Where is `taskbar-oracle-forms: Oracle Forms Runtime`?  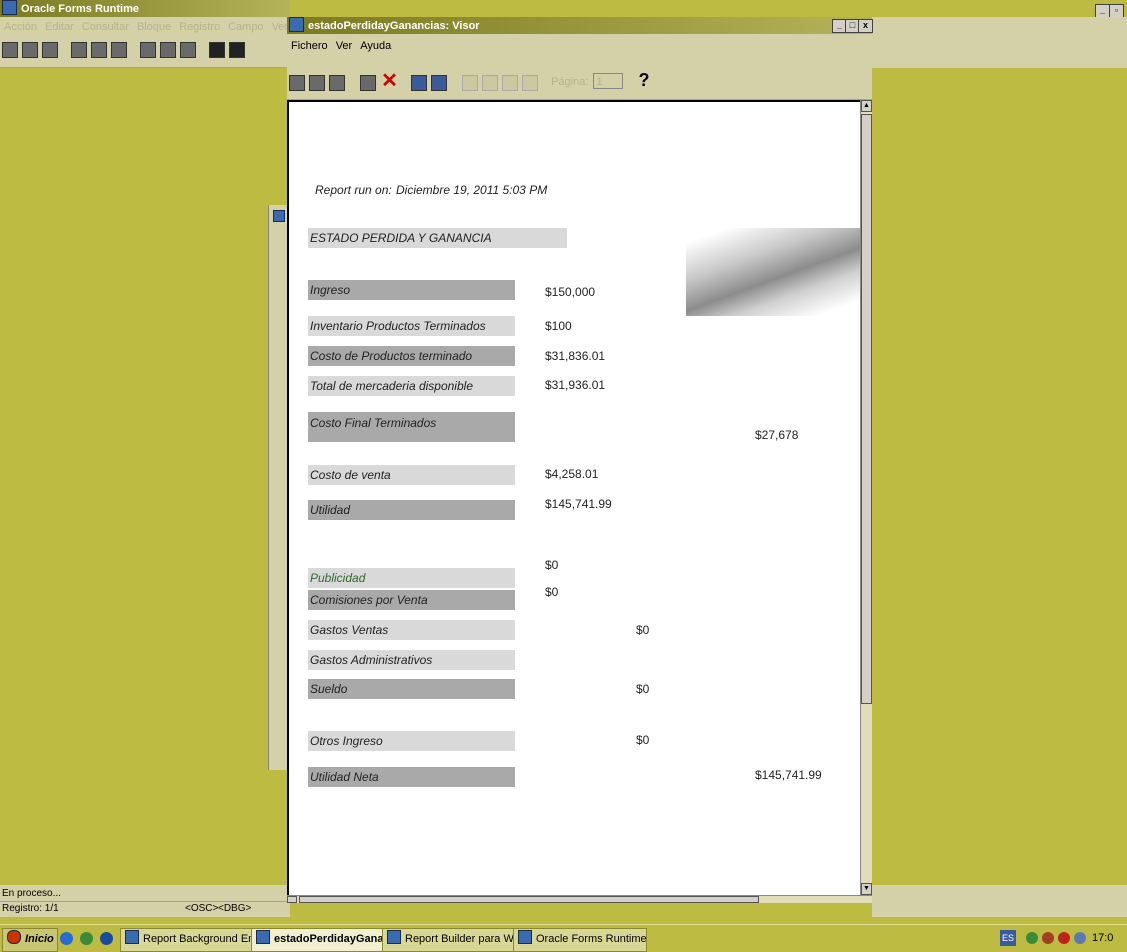 taskbar-oracle-forms: Oracle Forms Runtime is located at coordinates (580, 940).